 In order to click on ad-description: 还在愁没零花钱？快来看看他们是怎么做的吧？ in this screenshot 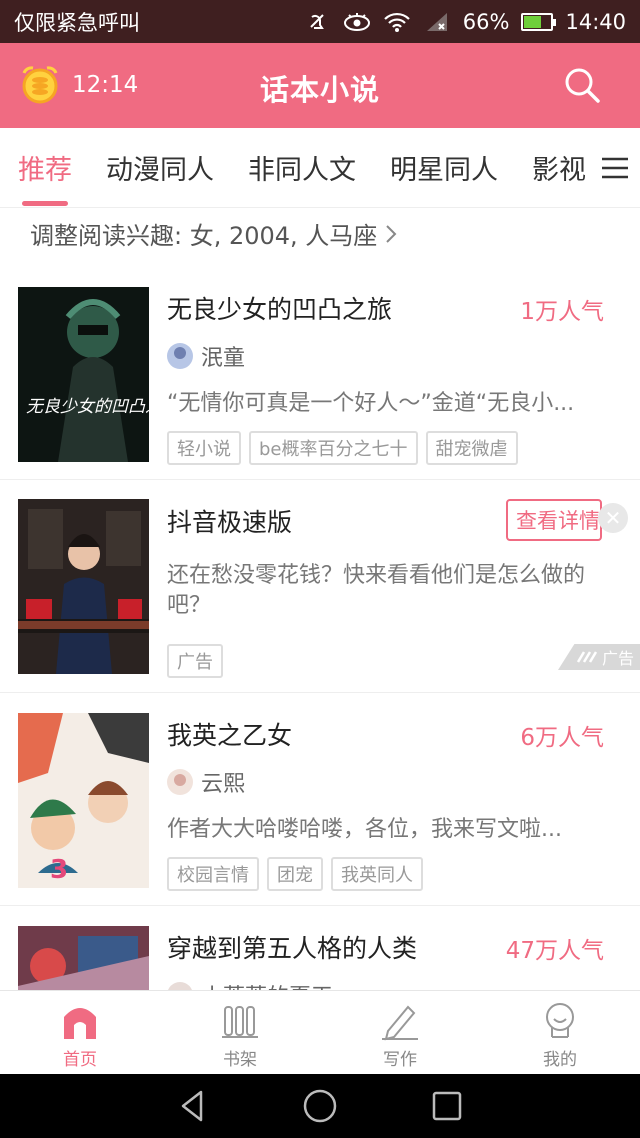, I will do `click(376, 590)`.